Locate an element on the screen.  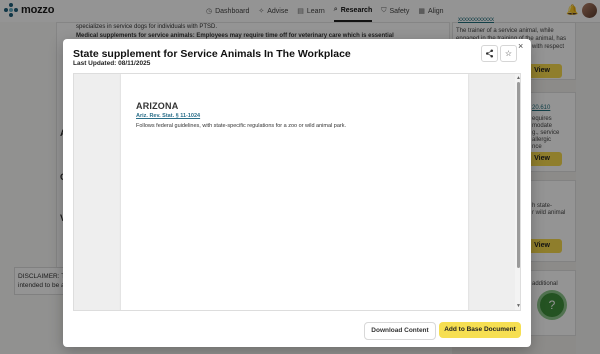
statute-link: Ariz. Rev. Stat. § 11-1024 is located at coordinates (168, 116).